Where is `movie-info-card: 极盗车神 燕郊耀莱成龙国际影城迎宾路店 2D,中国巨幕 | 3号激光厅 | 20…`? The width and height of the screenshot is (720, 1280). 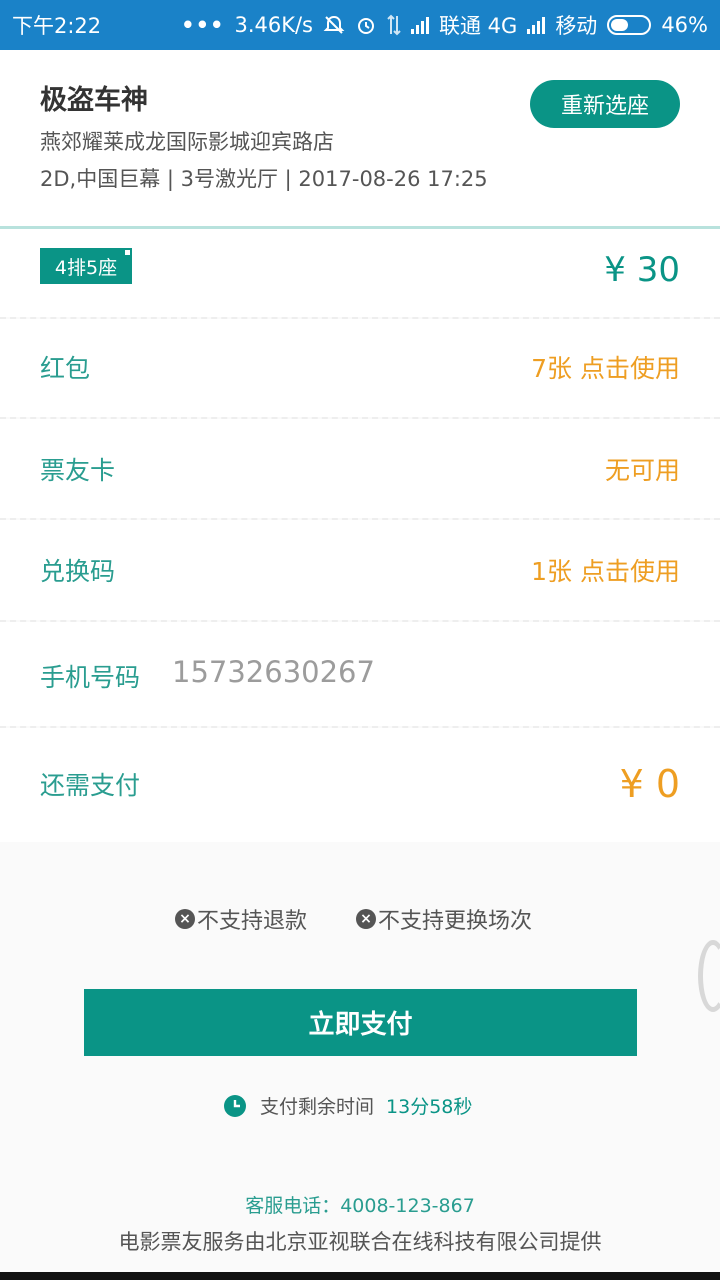 movie-info-card: 极盗车神 燕郊耀莱成龙国际影城迎宾路店 2D,中国巨幕 | 3号激光厅 | 20… is located at coordinates (360, 138).